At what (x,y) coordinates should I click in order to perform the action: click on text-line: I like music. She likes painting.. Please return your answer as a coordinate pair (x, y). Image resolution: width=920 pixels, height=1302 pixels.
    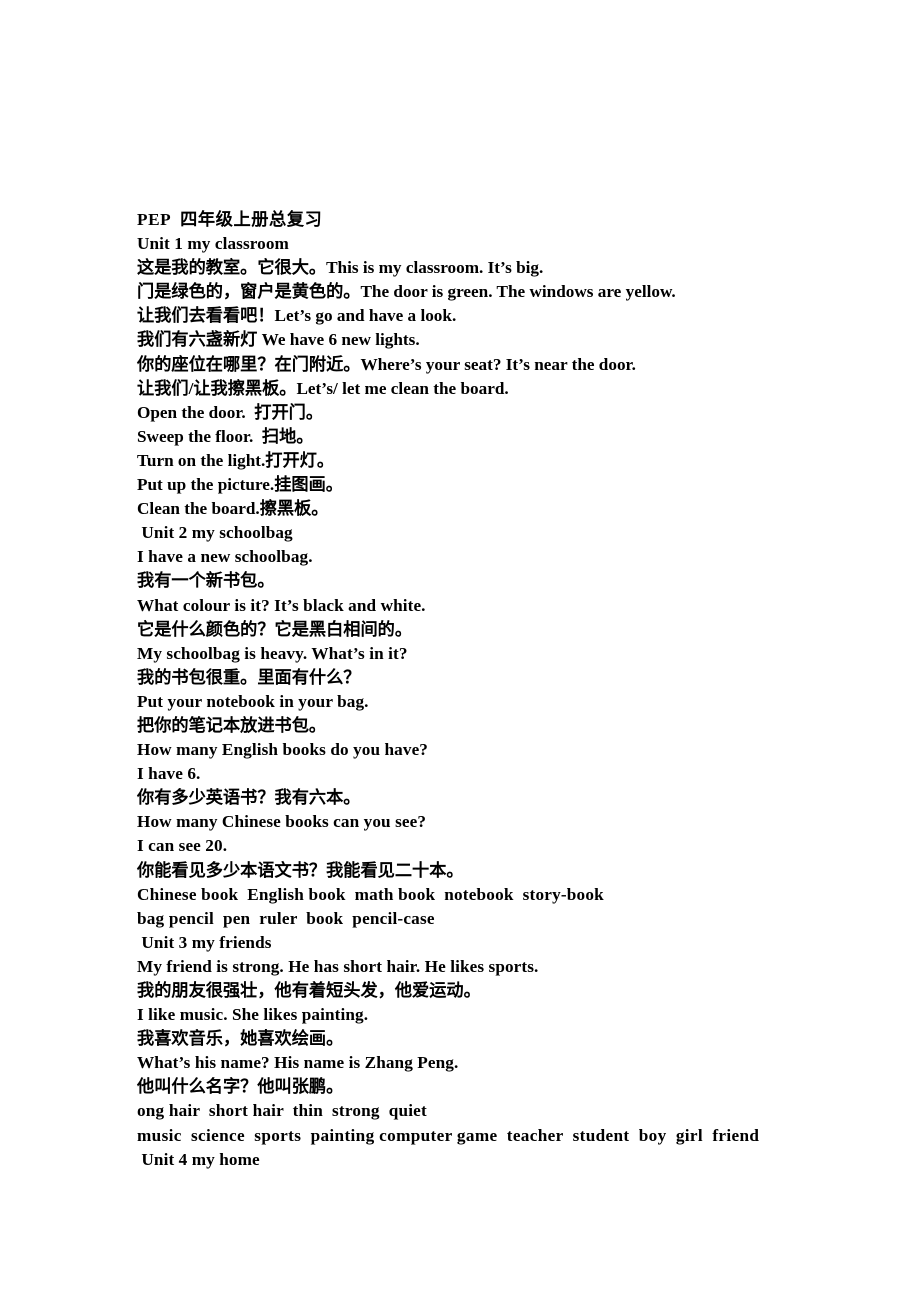
    Looking at the image, I should click on (253, 1015).